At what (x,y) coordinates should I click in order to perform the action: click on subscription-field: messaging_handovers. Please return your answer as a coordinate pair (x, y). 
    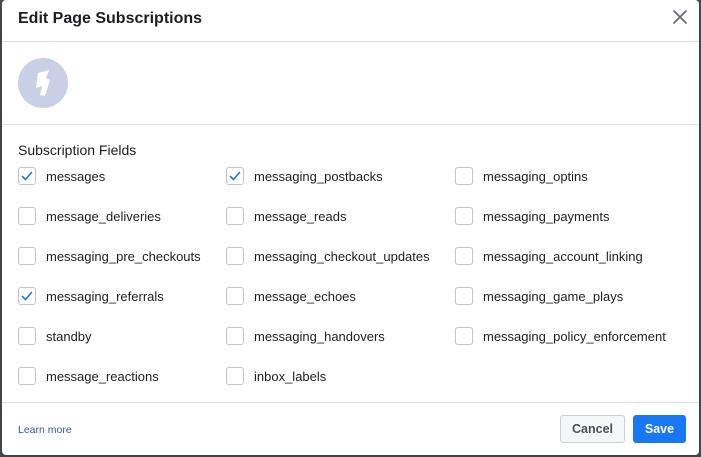
    Looking at the image, I should click on (305, 336).